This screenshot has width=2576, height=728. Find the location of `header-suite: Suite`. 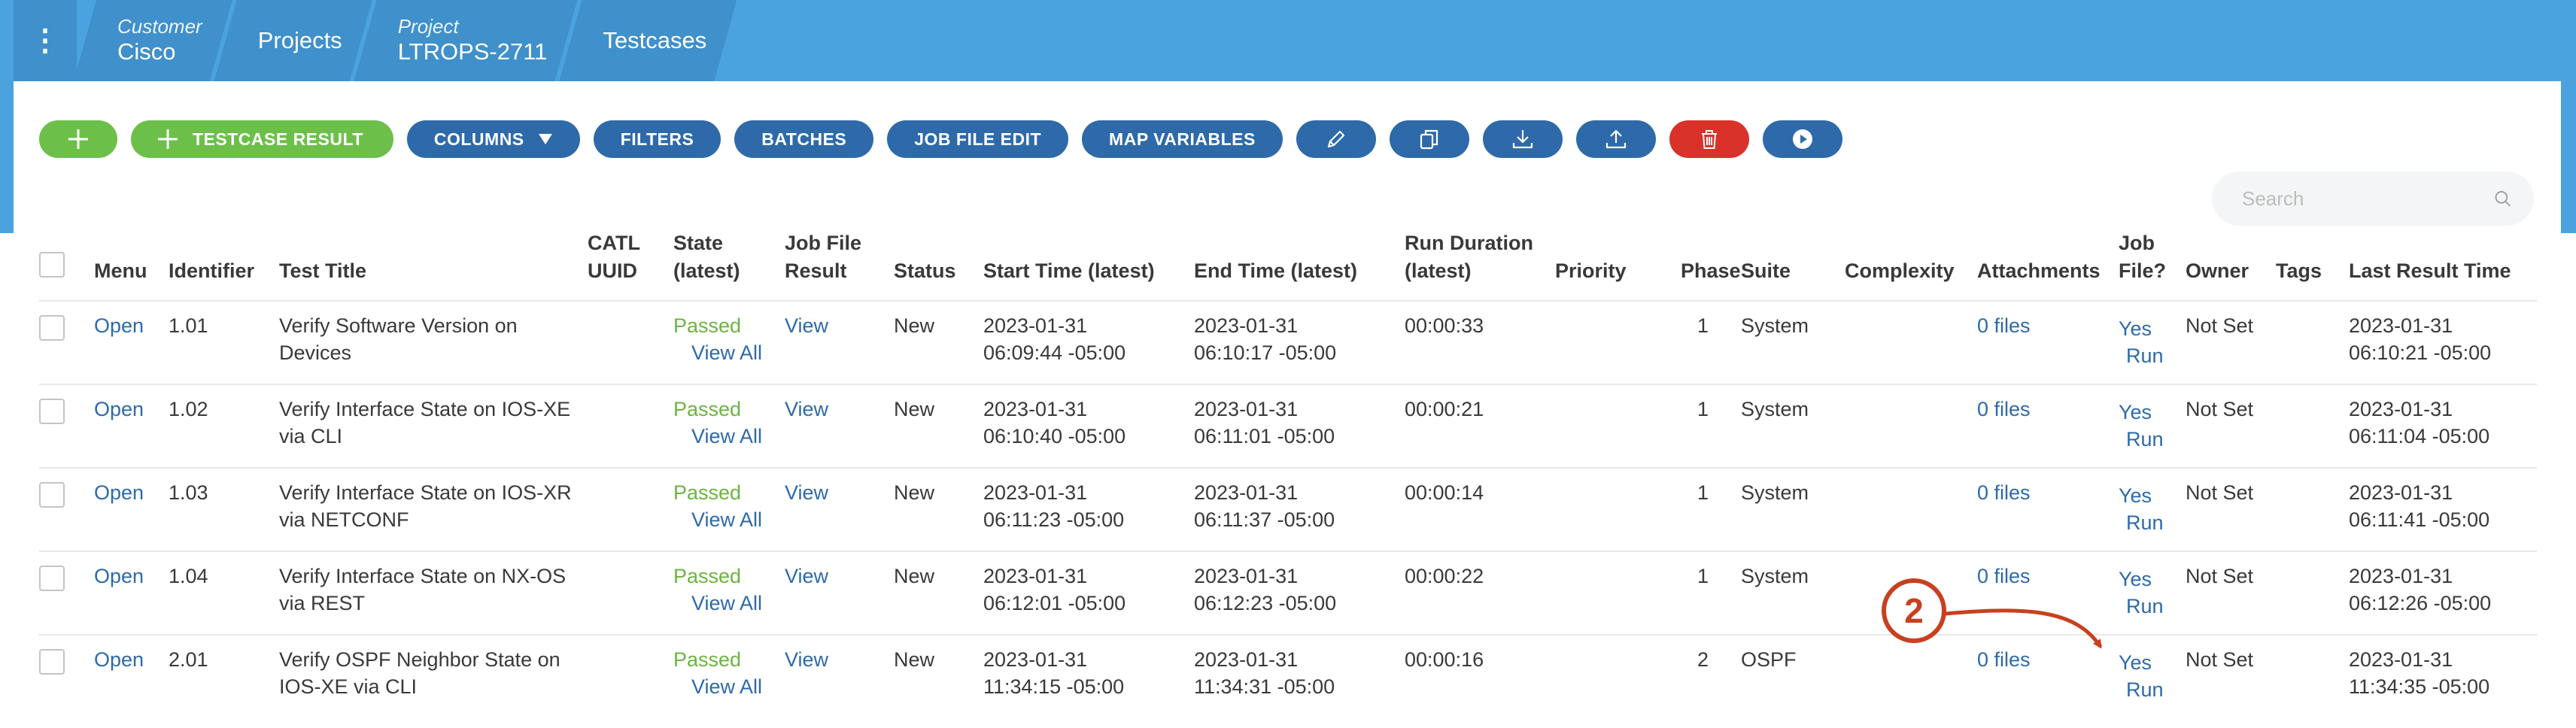

header-suite: Suite is located at coordinates (1793, 265).